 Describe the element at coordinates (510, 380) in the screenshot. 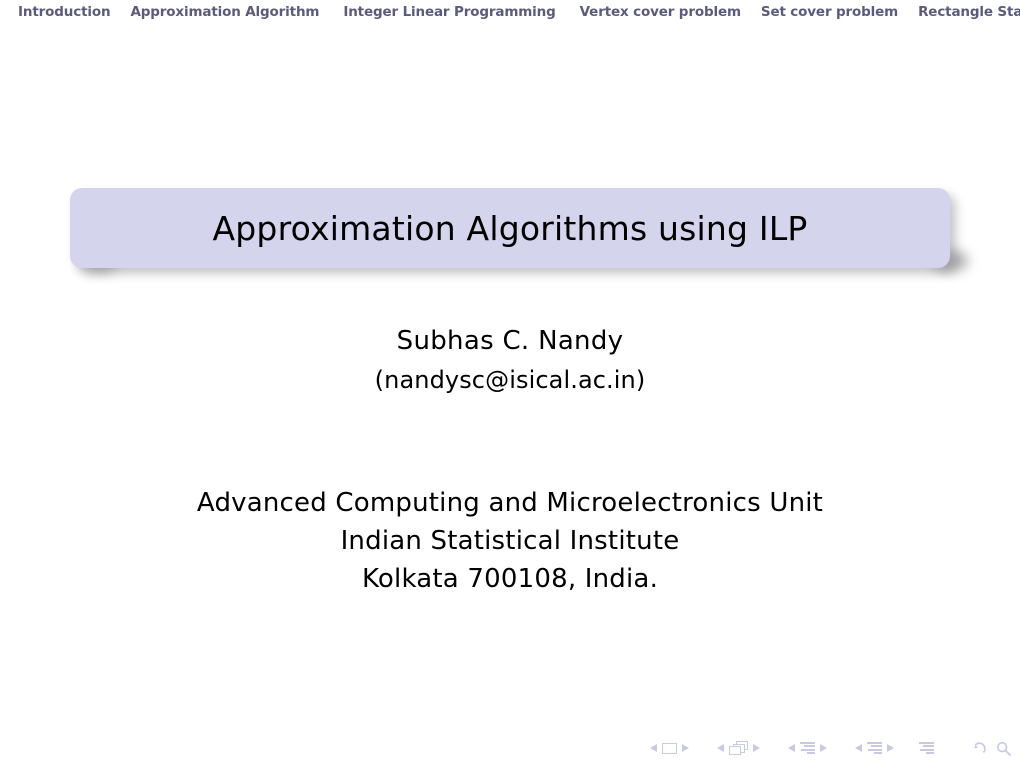

I see `author-email: (nandysc@isical.ac.in)` at that location.